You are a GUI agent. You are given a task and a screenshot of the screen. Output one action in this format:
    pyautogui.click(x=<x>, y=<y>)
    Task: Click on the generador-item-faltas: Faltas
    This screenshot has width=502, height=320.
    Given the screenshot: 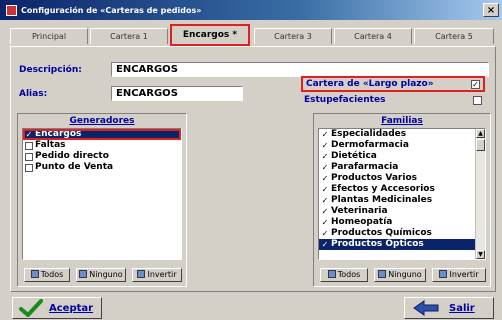 What is the action you would take?
    pyautogui.click(x=102, y=145)
    